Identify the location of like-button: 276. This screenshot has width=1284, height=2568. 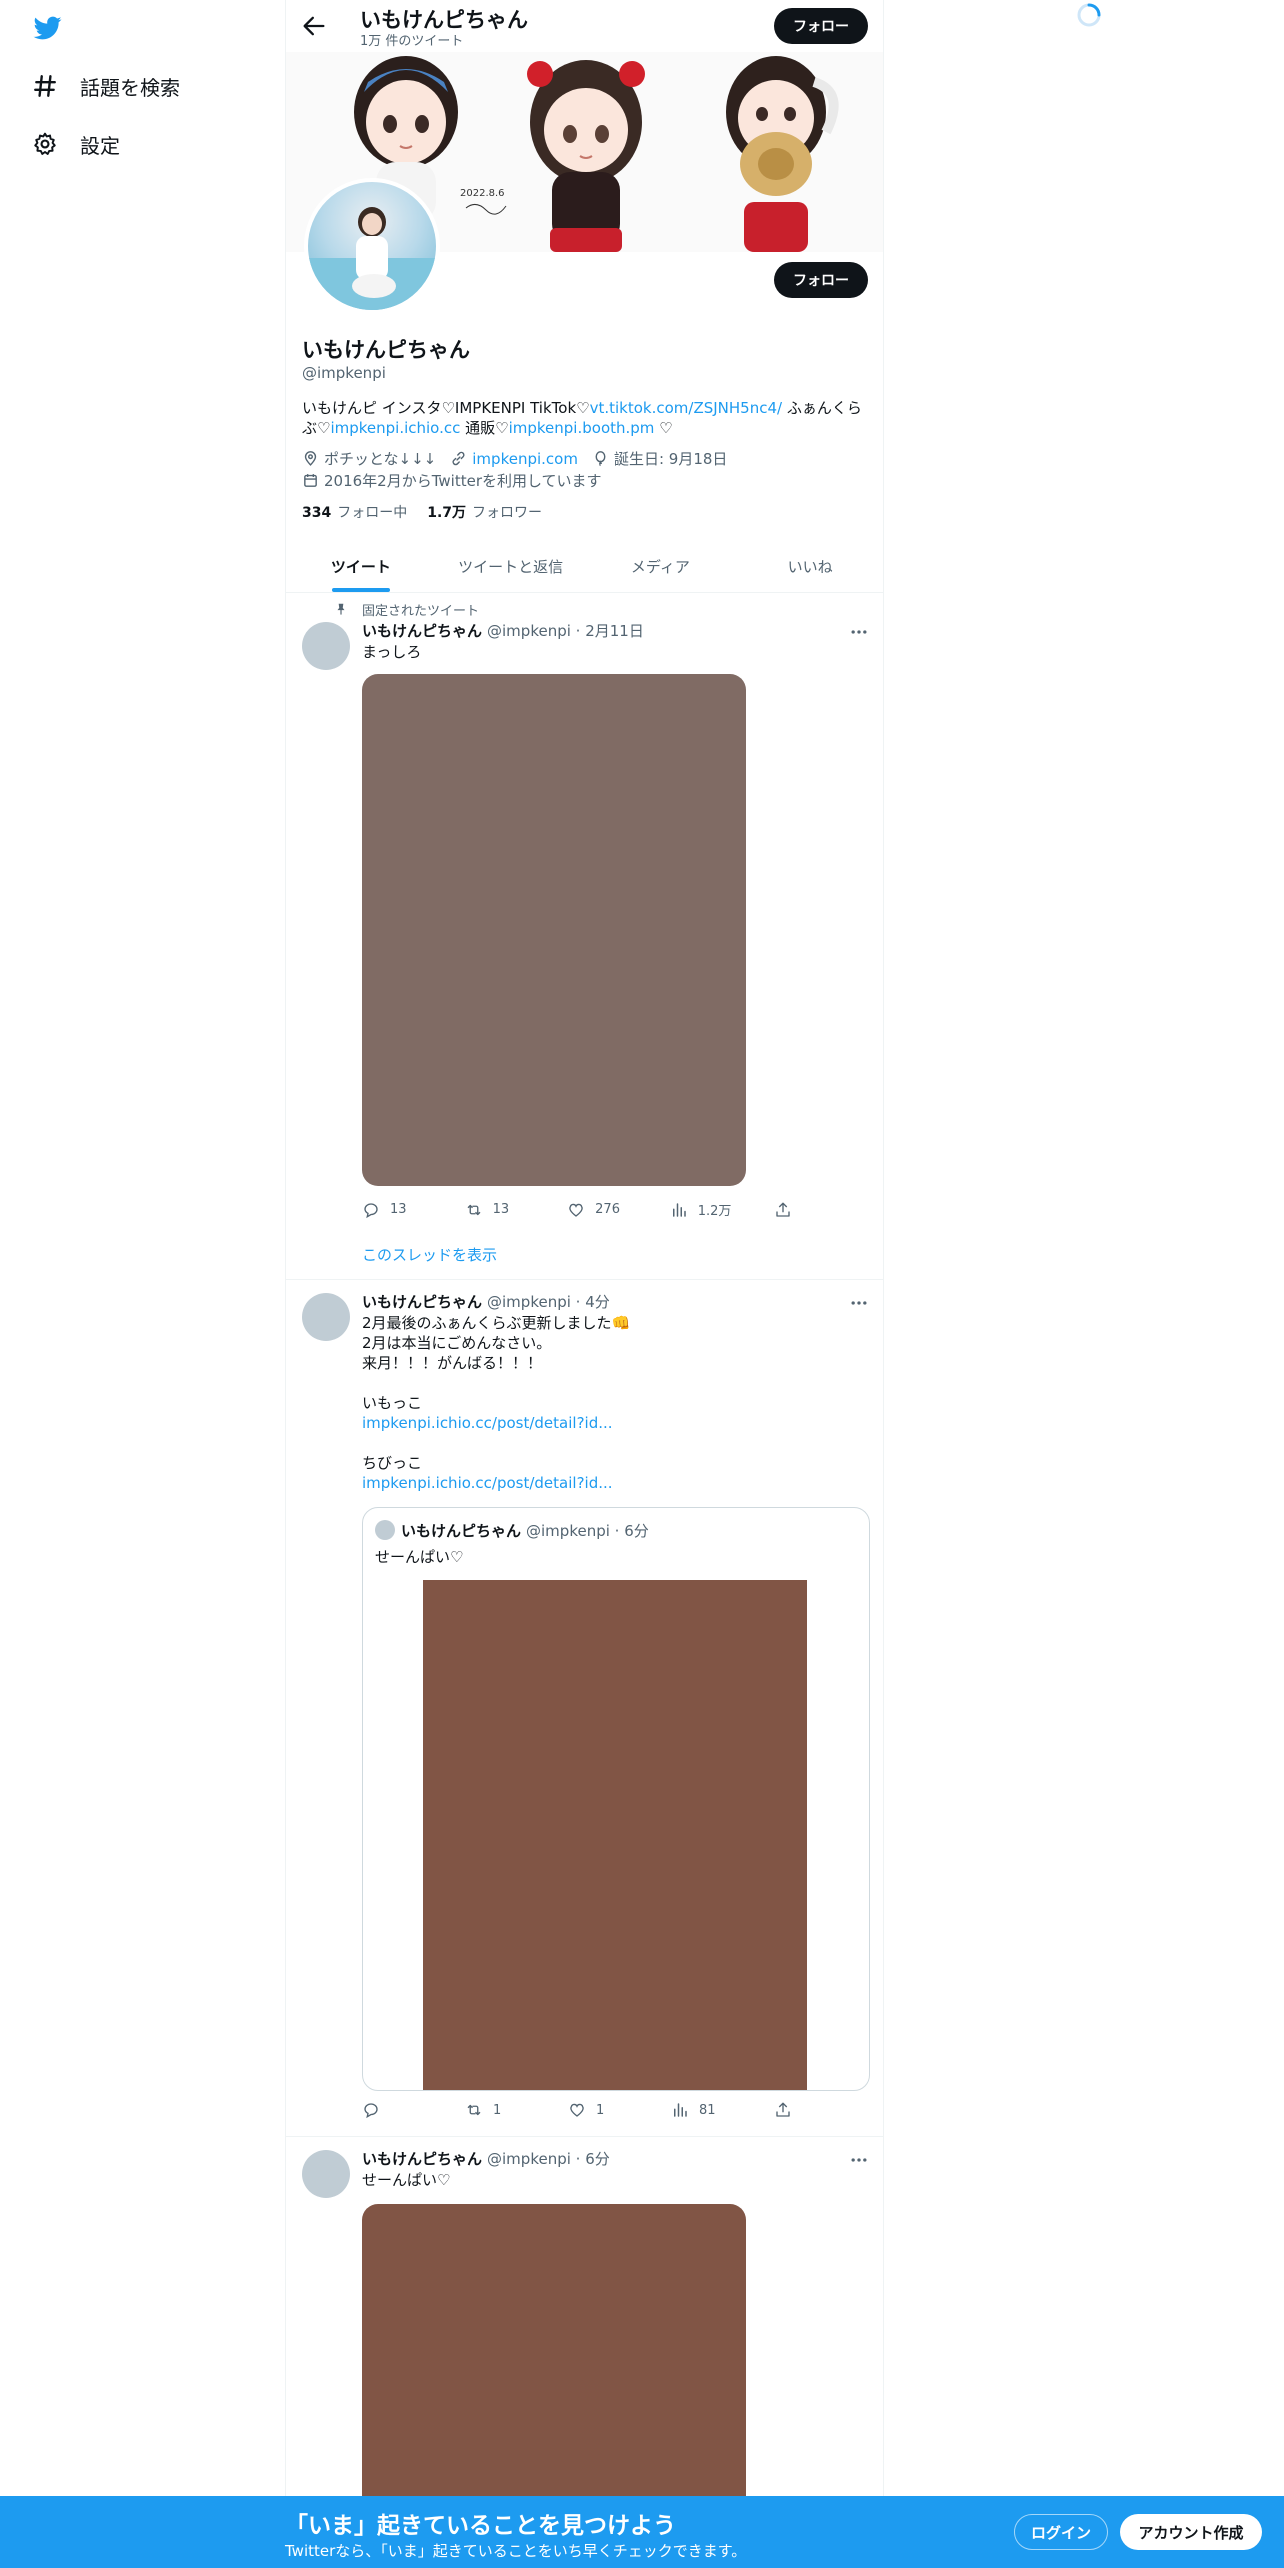
(597, 1210).